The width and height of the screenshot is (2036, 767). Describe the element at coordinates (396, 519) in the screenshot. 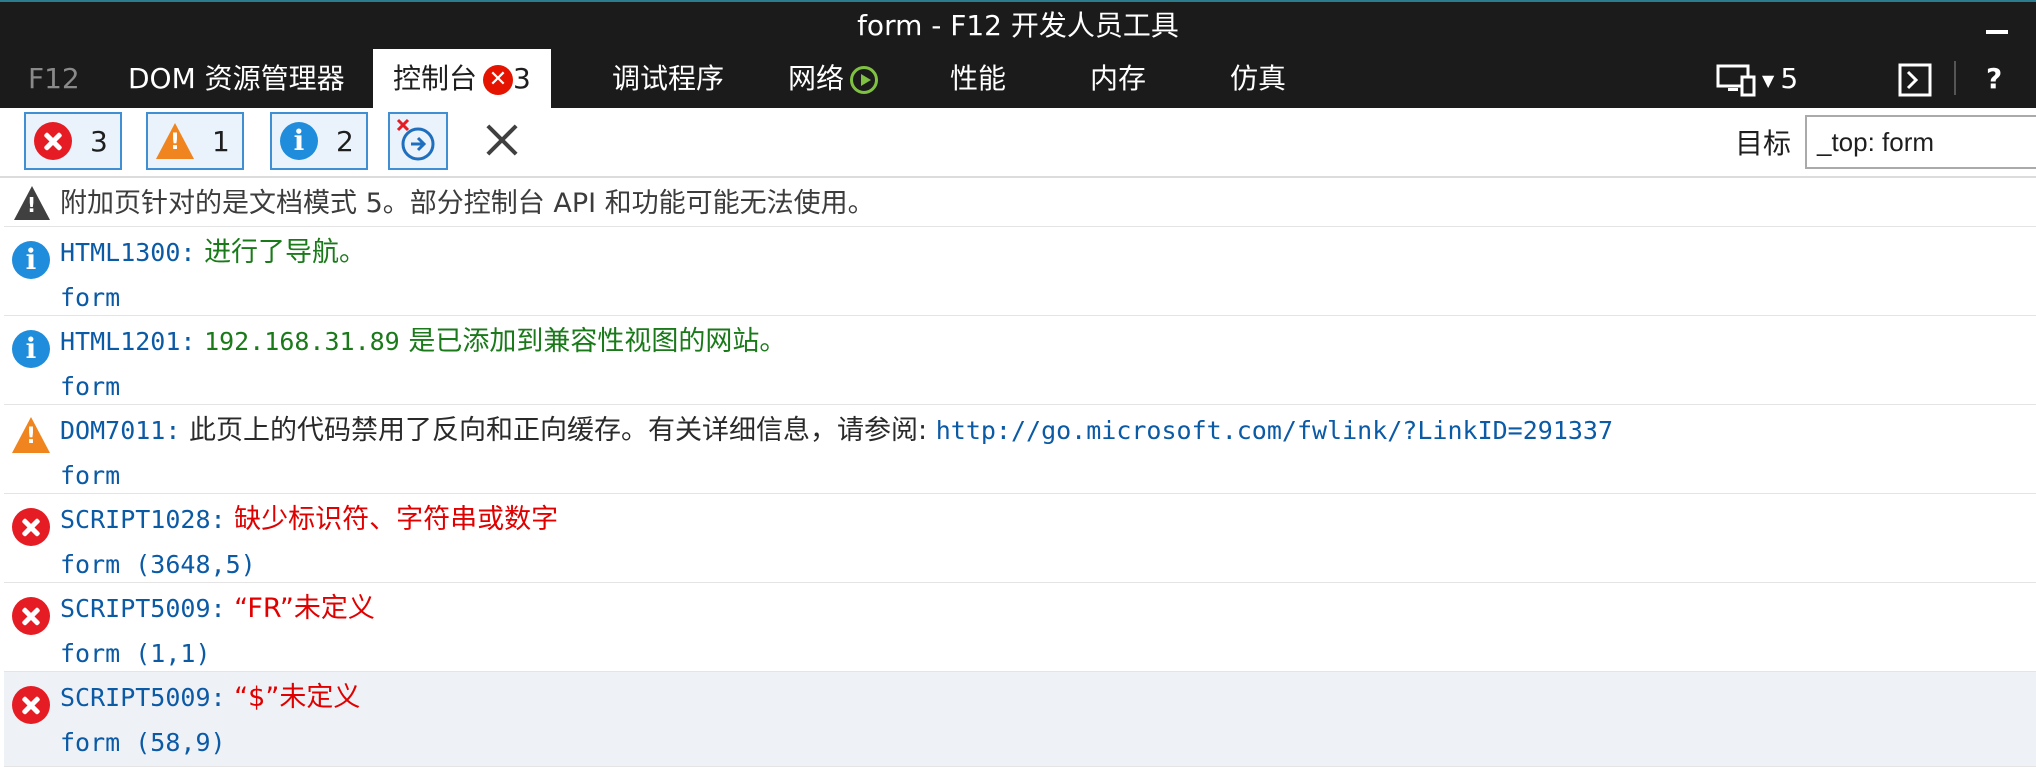

I see `entry-text: 缺少标识符、字符串或数字` at that location.